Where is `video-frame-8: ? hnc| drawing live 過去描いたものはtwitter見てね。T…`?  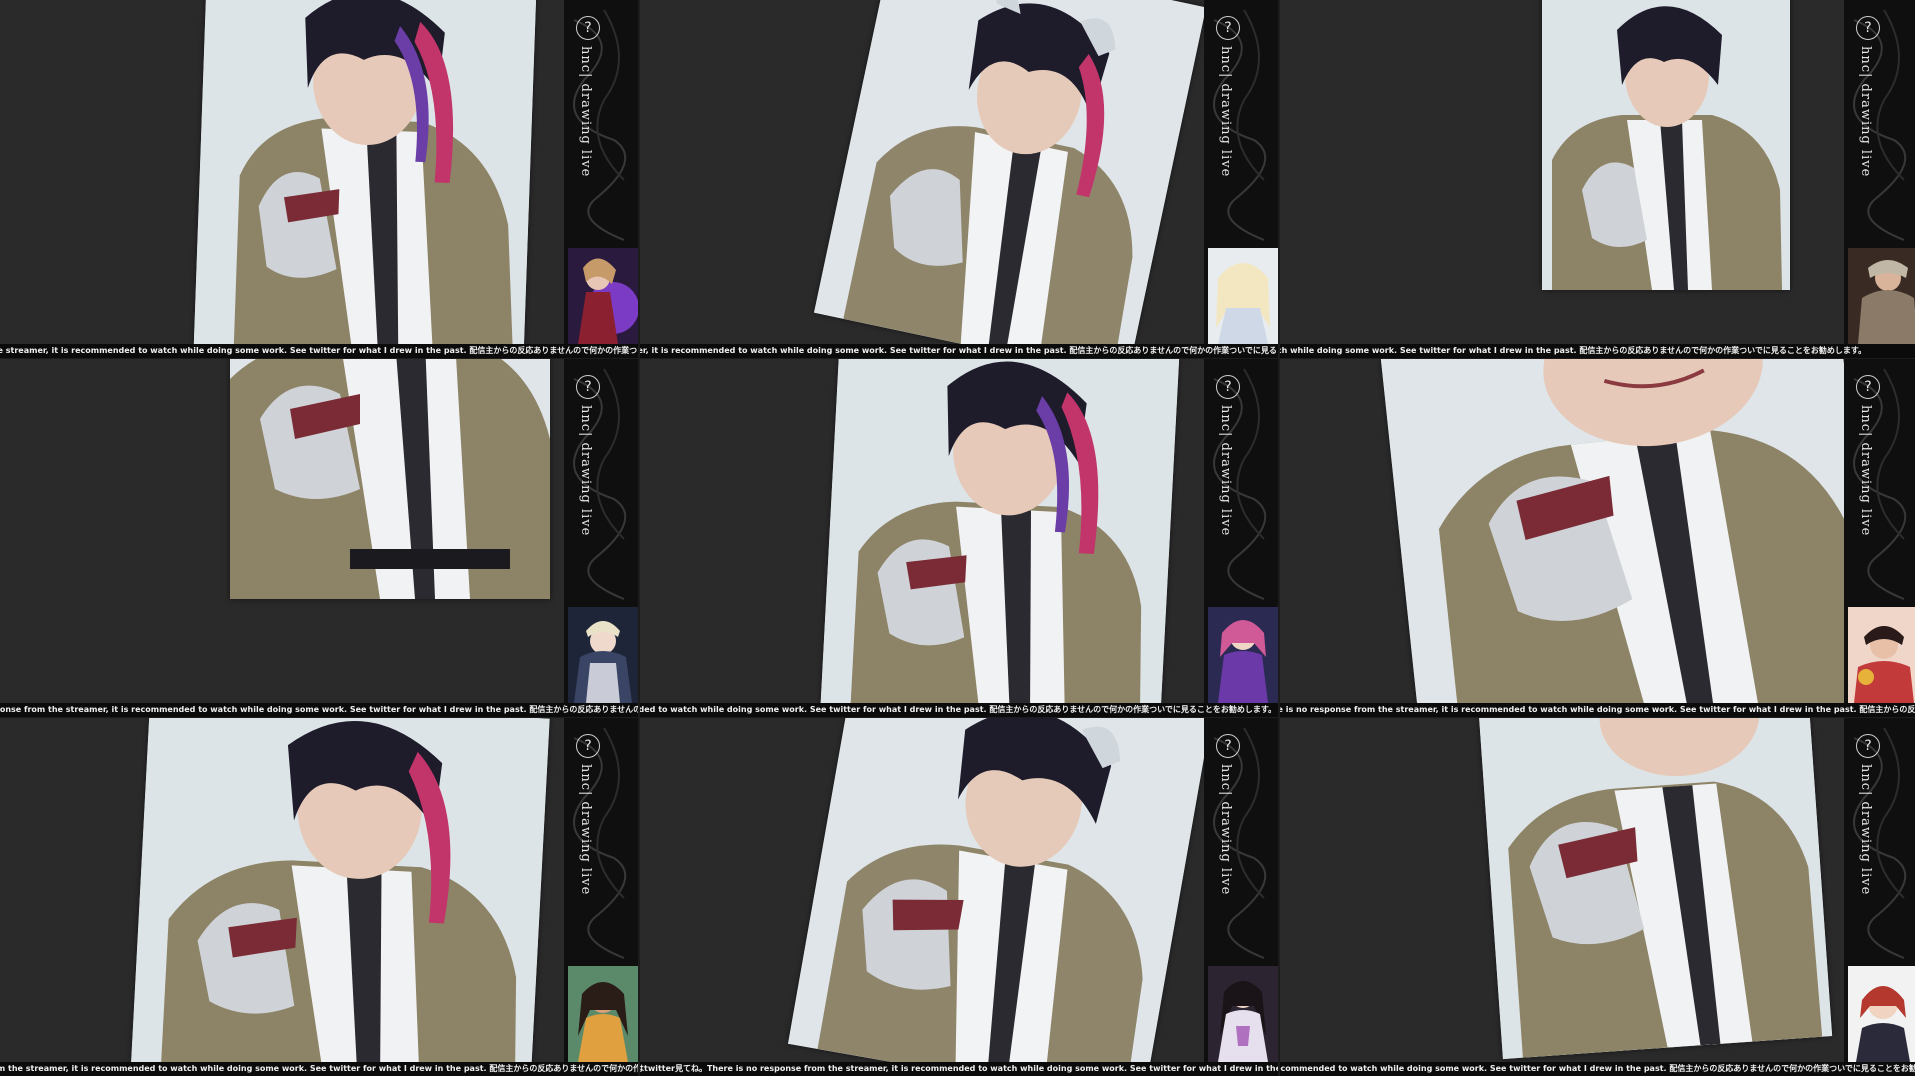 video-frame-8: ? hnc| drawing live 過去描いたものはtwitter見てね。T… is located at coordinates (959, 897).